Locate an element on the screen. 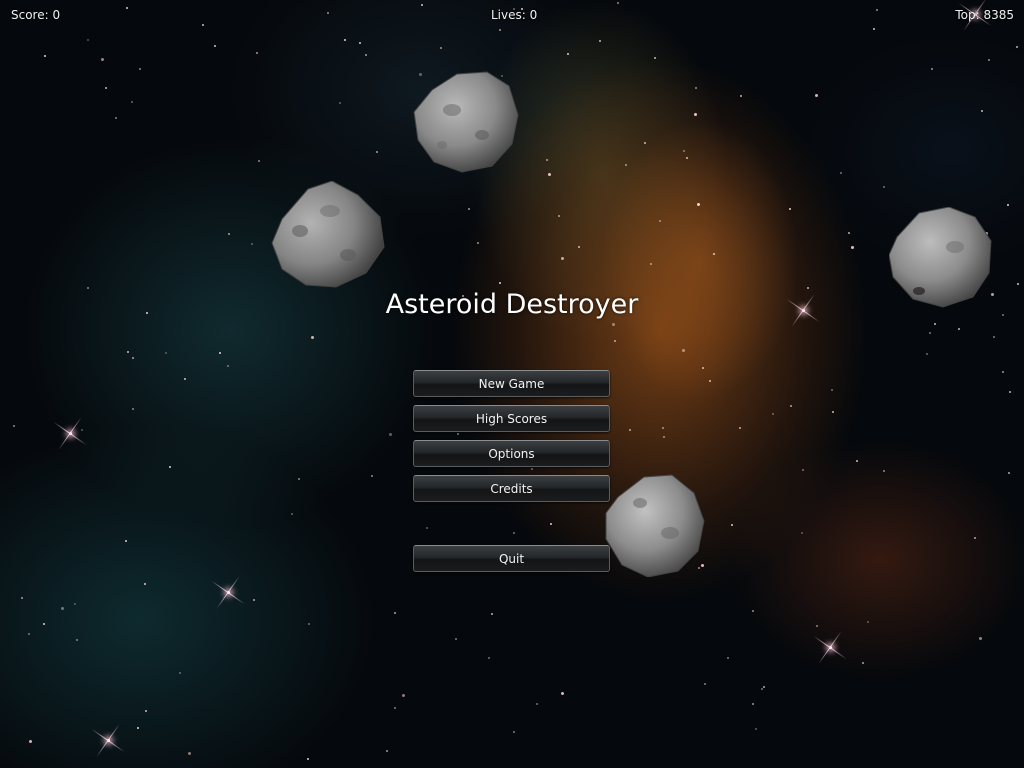 The image size is (1024, 768). options-button: Options is located at coordinates (511, 453).